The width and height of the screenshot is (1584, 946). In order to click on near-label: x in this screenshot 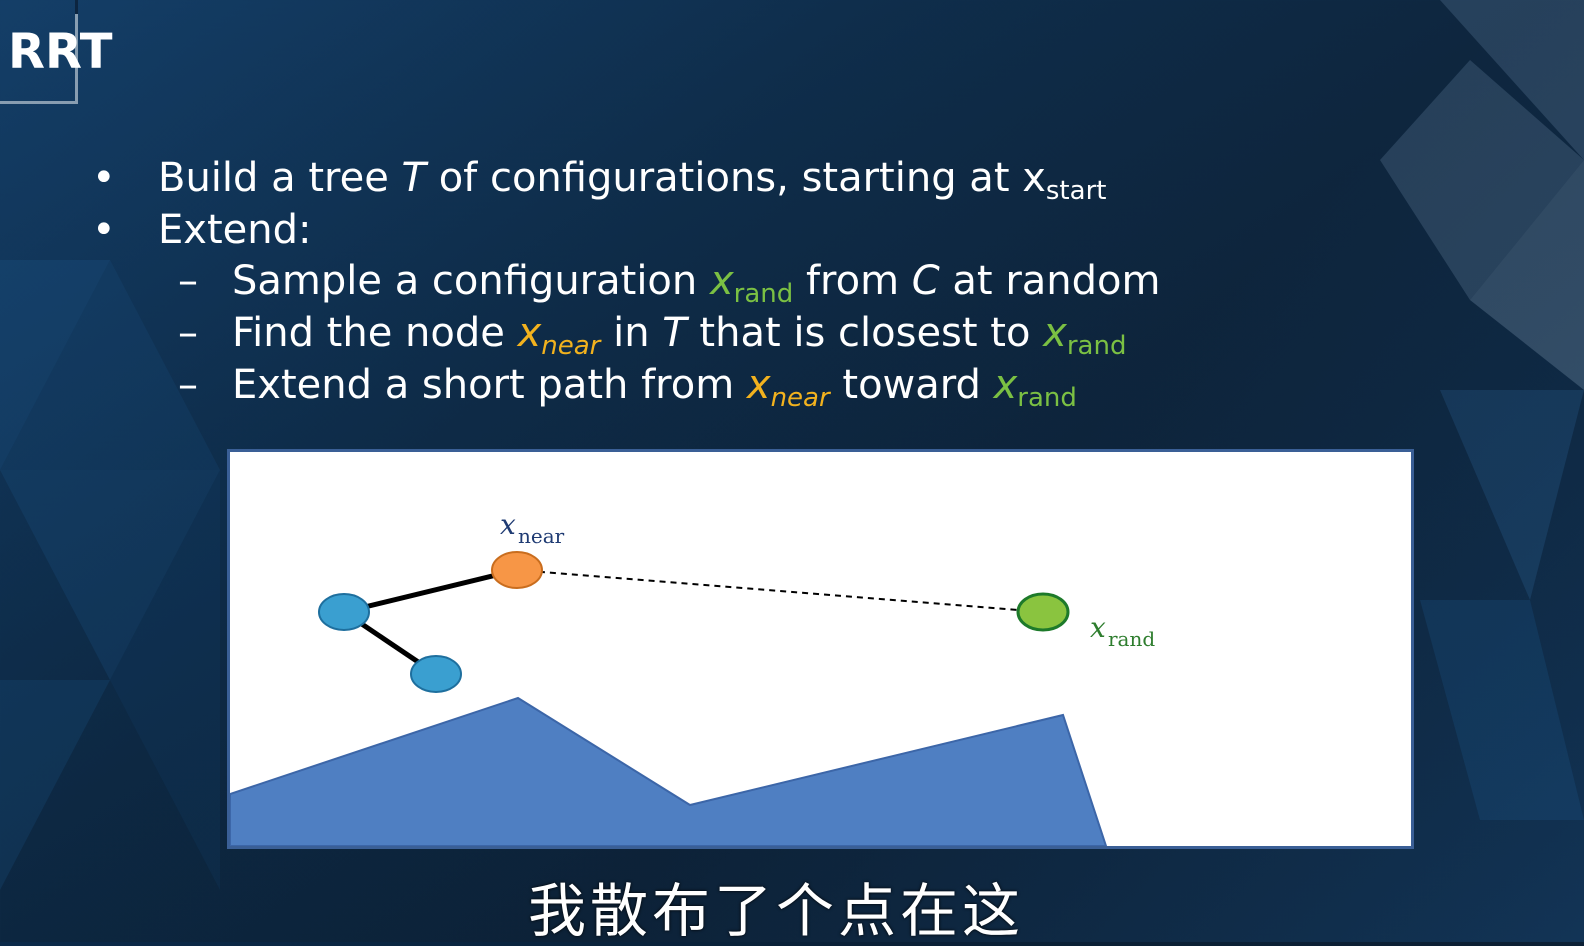, I will do `click(508, 524)`.